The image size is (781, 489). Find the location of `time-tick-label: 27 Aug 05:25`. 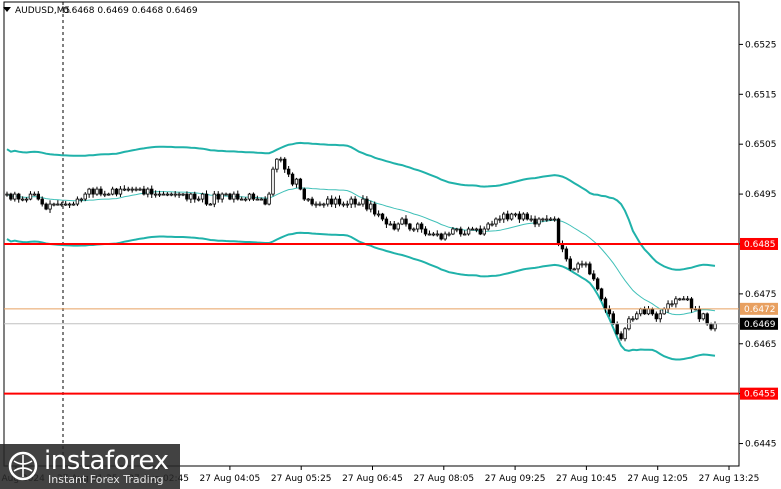

time-tick-label: 27 Aug 05:25 is located at coordinates (301, 479).